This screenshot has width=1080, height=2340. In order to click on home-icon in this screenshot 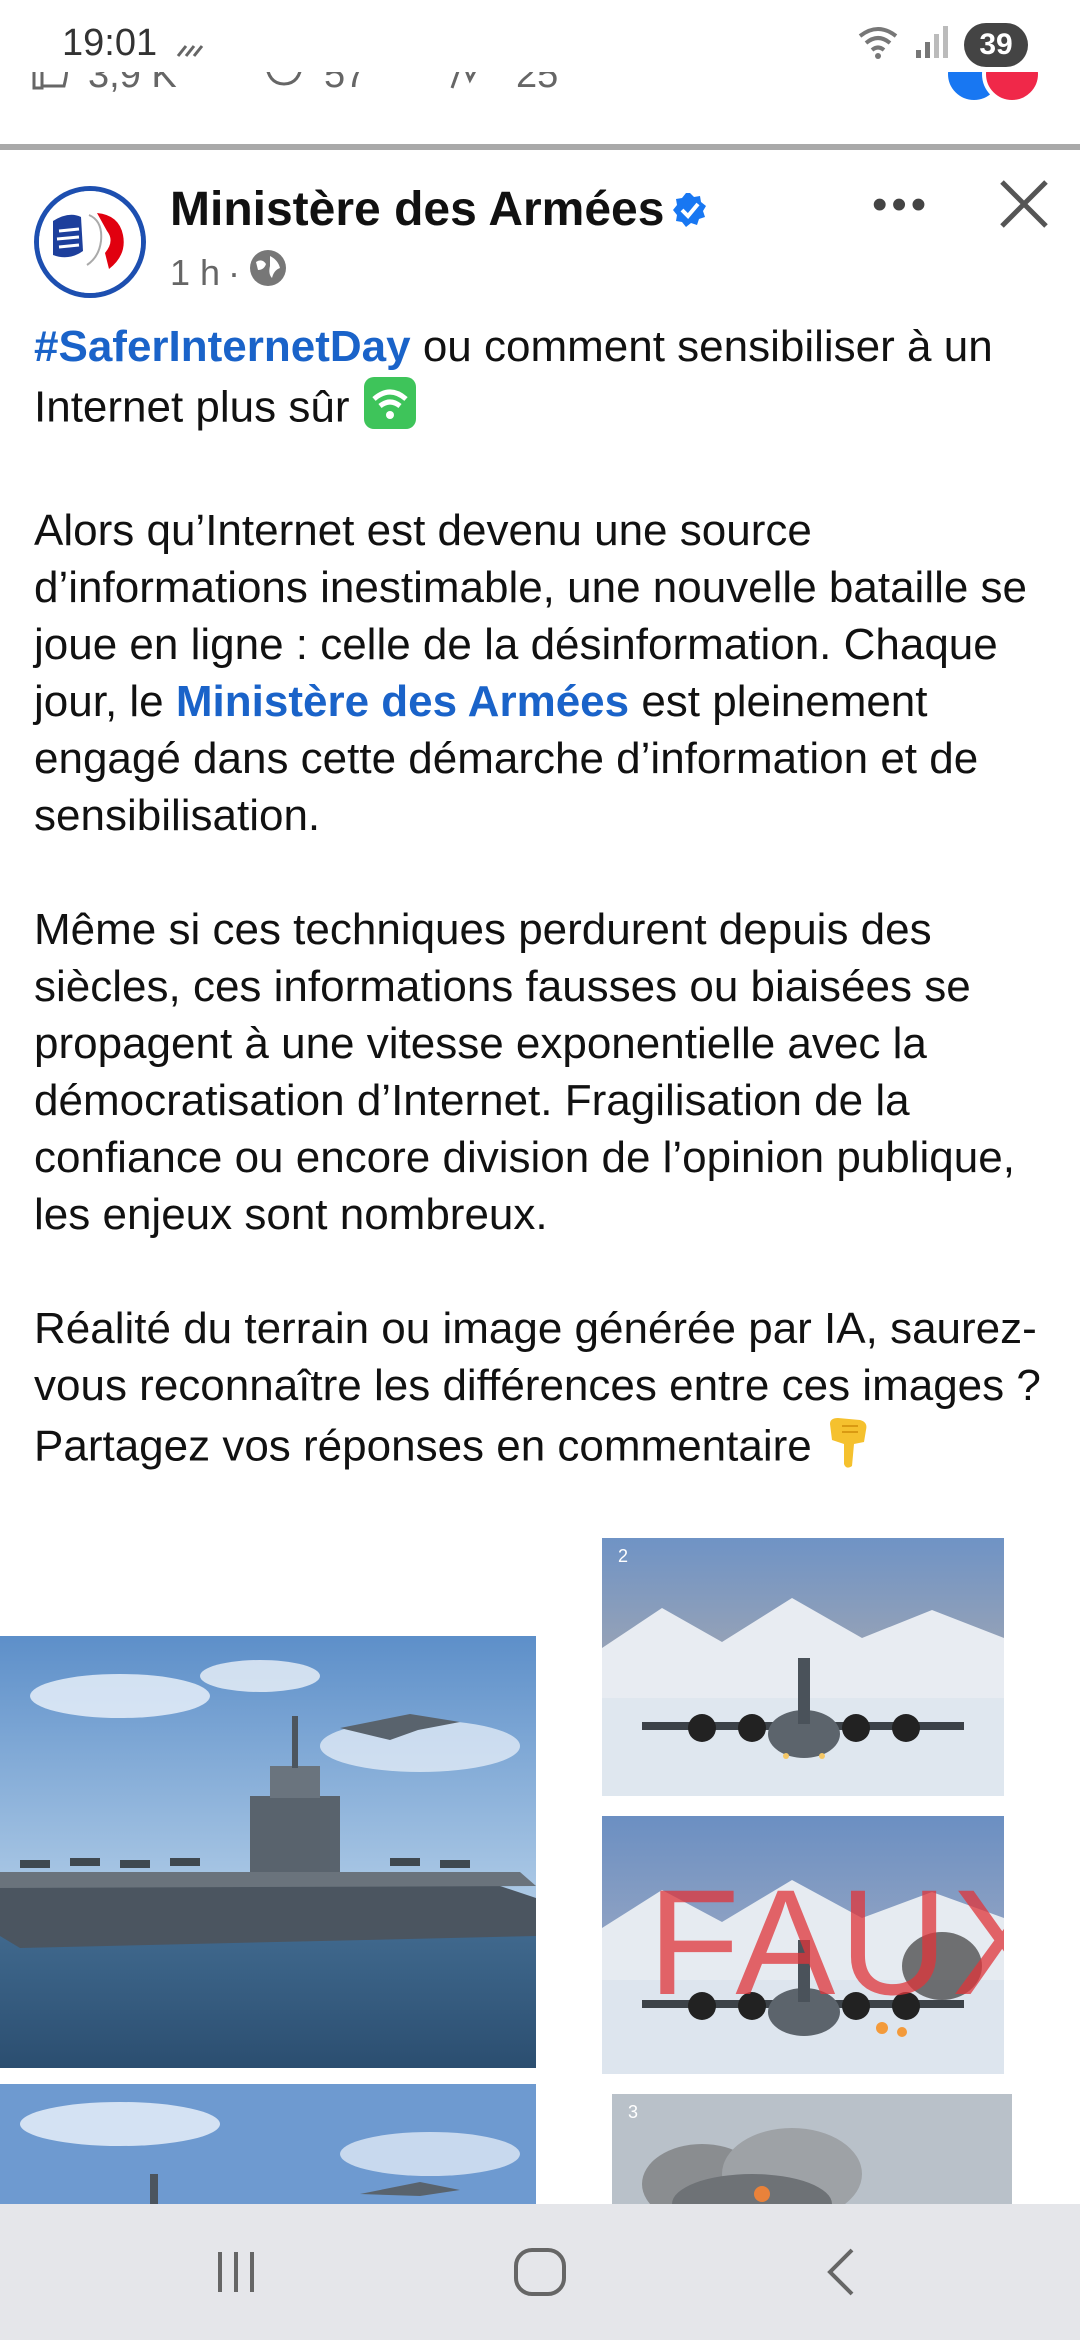, I will do `click(540, 2272)`.